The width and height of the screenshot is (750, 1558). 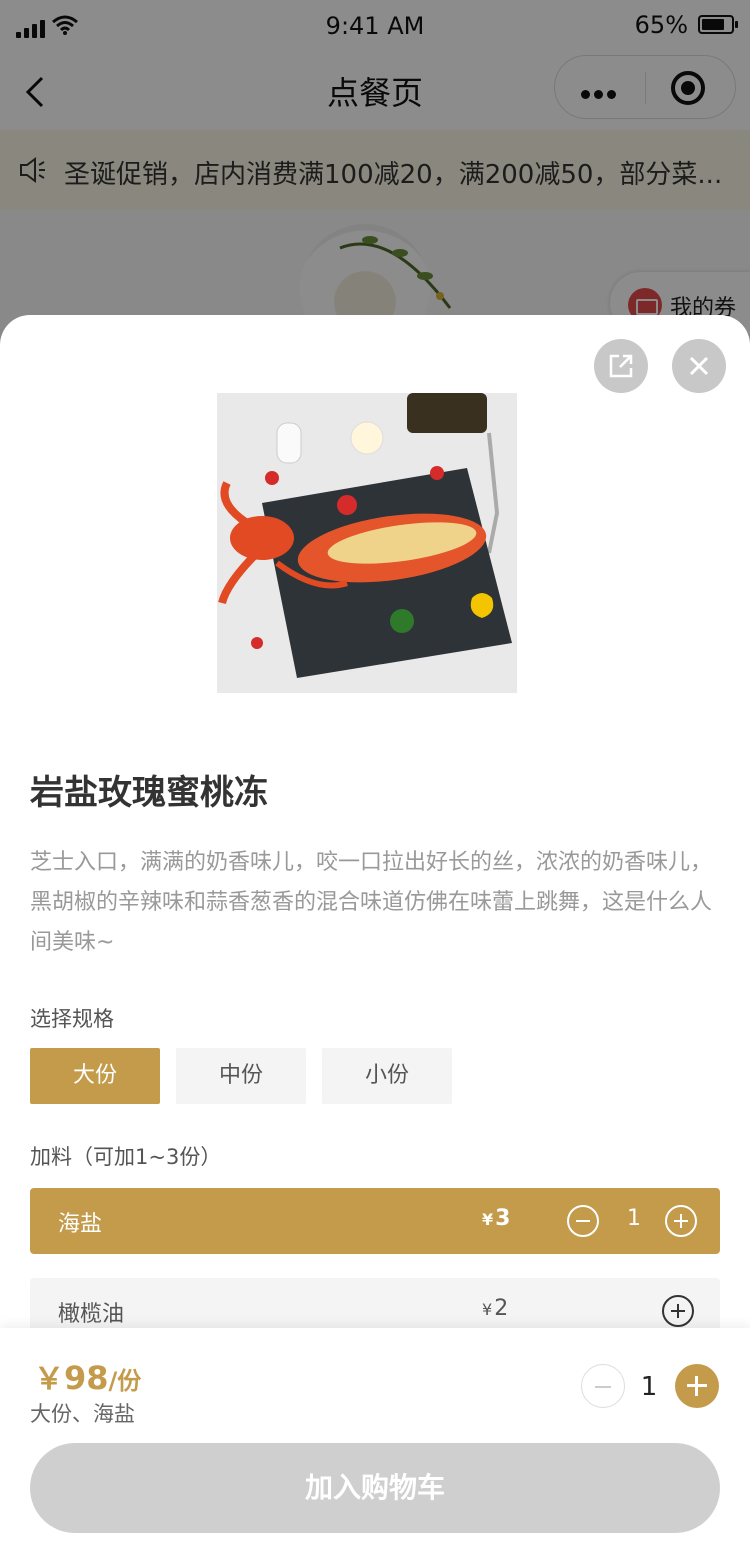 I want to click on spec-option-large: 大份, so click(x=95, y=1076).